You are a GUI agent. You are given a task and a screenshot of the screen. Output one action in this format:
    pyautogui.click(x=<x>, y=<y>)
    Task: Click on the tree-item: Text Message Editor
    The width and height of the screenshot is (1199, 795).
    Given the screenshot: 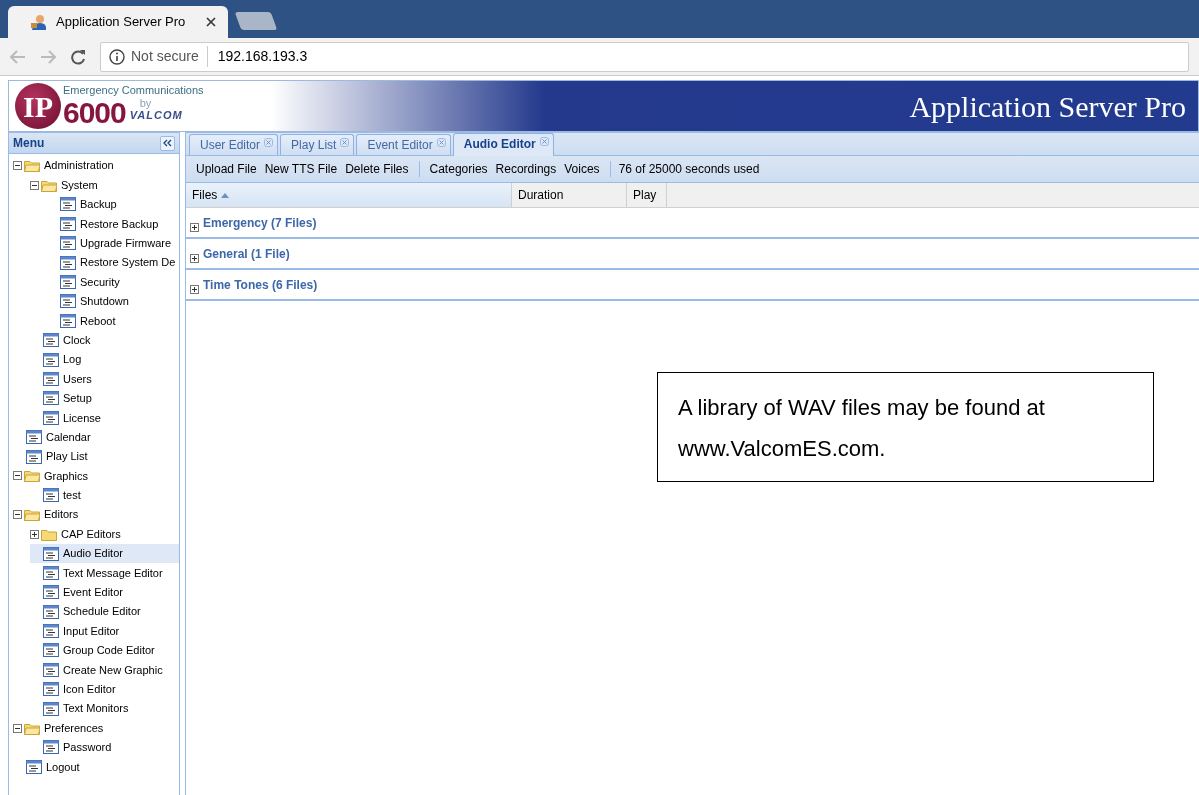 What is the action you would take?
    pyautogui.click(x=104, y=573)
    